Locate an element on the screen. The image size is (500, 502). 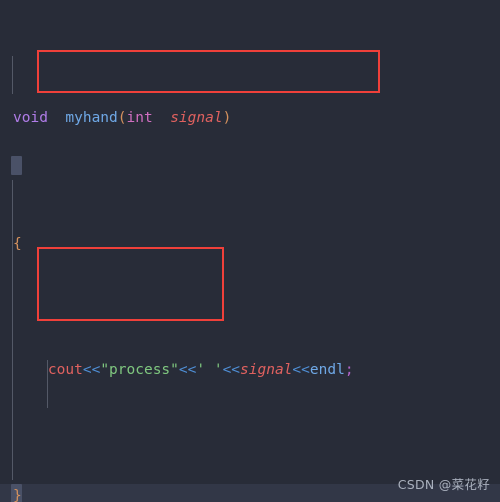
token-semicolon: ; is located at coordinates (349, 369).